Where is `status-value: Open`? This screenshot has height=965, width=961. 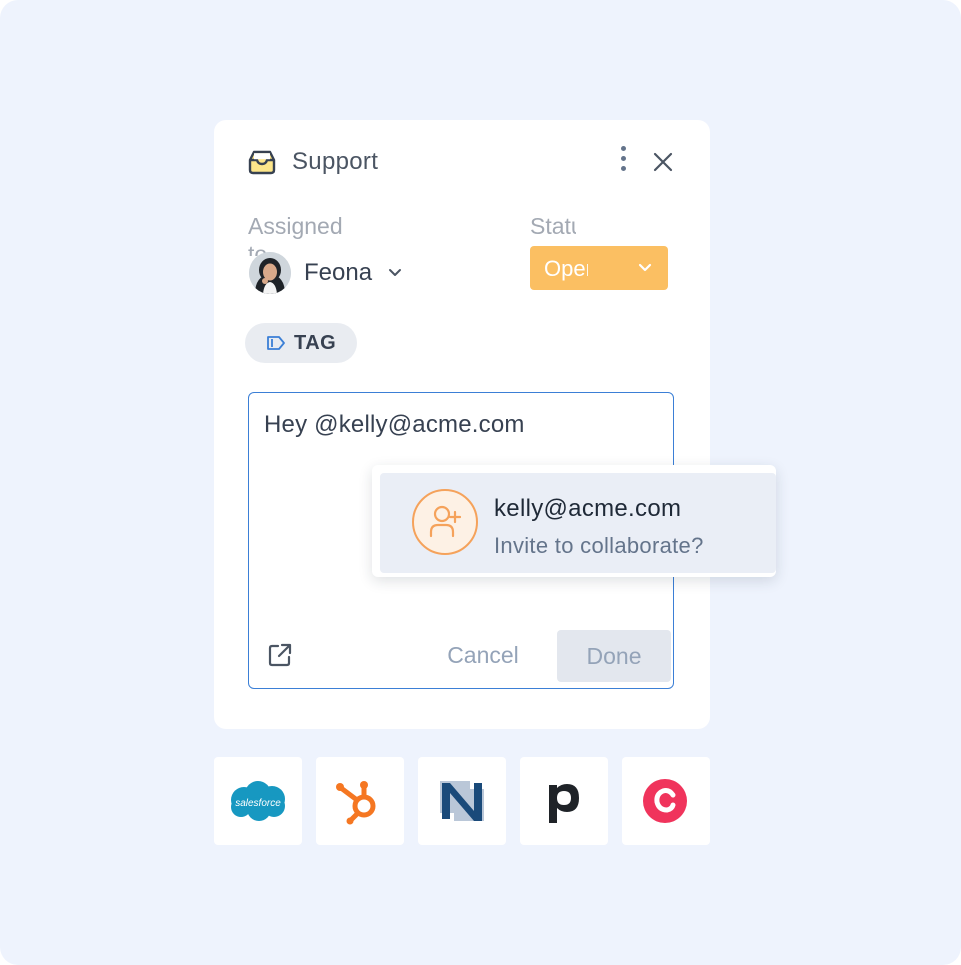 status-value: Open is located at coordinates (566, 268).